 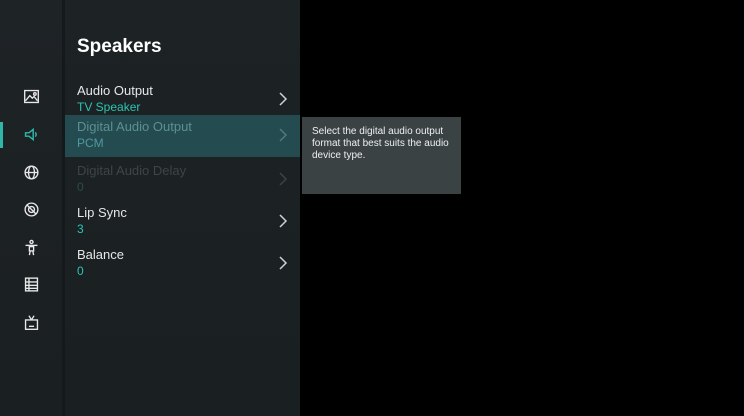 I want to click on rail-item-accessibility, so click(x=31, y=248).